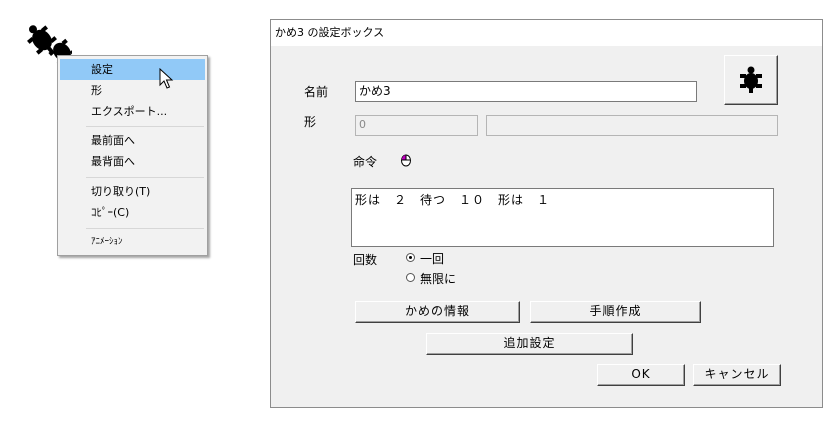 This screenshot has height=427, width=840. What do you see at coordinates (526, 91) in the screenshot?
I see `name-field: かめ3` at bounding box center [526, 91].